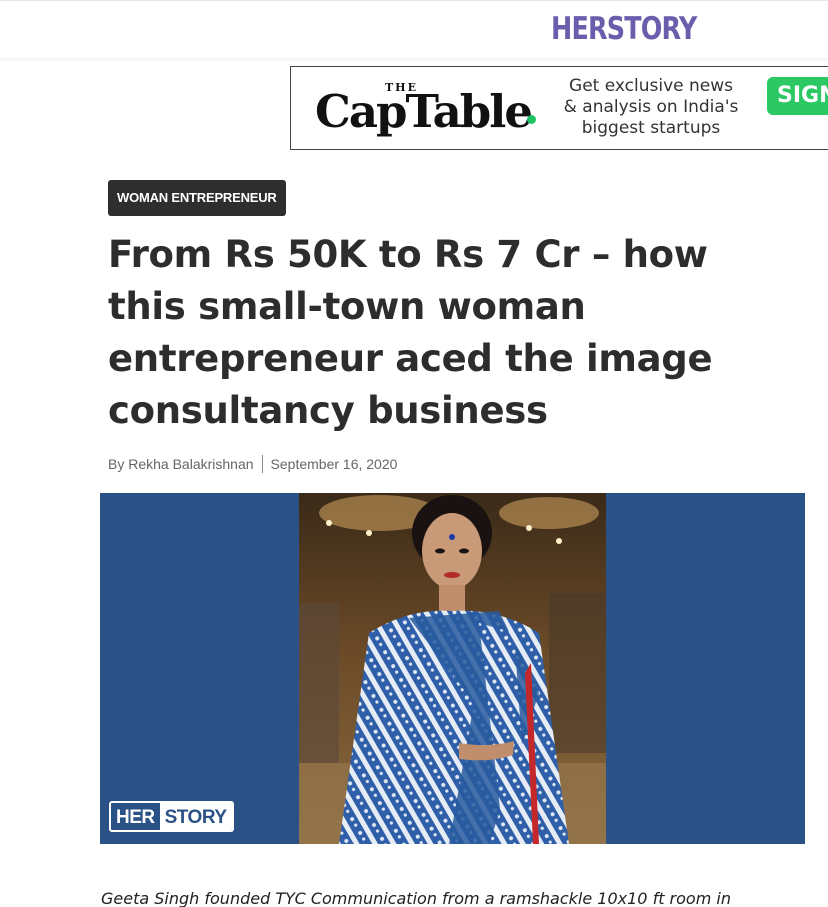  What do you see at coordinates (624, 29) in the screenshot?
I see `site-logo: HERSTORY` at bounding box center [624, 29].